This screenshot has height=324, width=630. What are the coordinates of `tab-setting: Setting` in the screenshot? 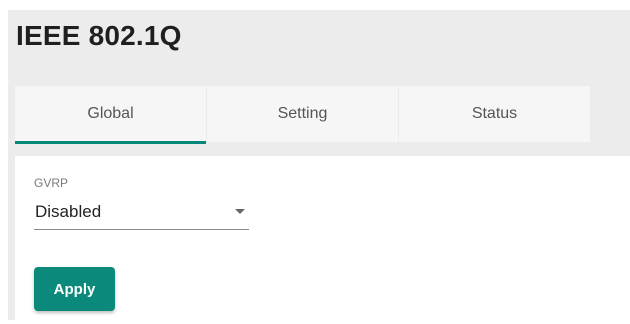 It's located at (303, 114).